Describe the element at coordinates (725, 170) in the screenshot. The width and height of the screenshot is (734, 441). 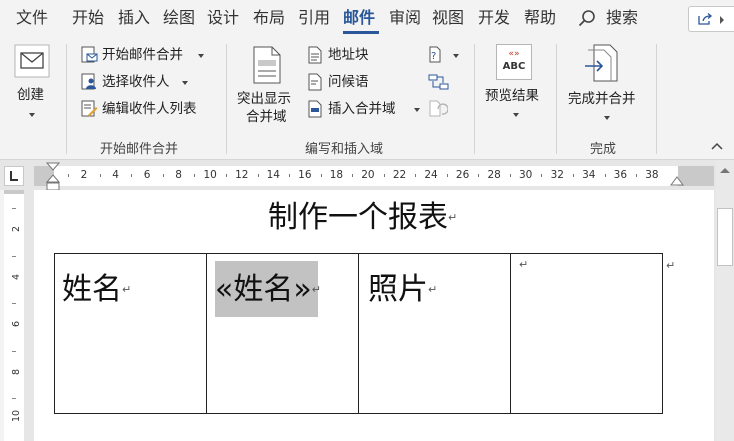
I see `scroll-up-icon` at that location.